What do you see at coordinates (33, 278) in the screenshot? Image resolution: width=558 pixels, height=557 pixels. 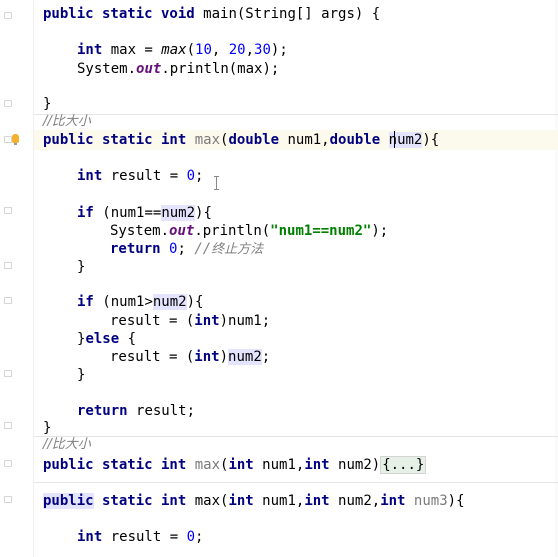 I see `gutter-divider` at bounding box center [33, 278].